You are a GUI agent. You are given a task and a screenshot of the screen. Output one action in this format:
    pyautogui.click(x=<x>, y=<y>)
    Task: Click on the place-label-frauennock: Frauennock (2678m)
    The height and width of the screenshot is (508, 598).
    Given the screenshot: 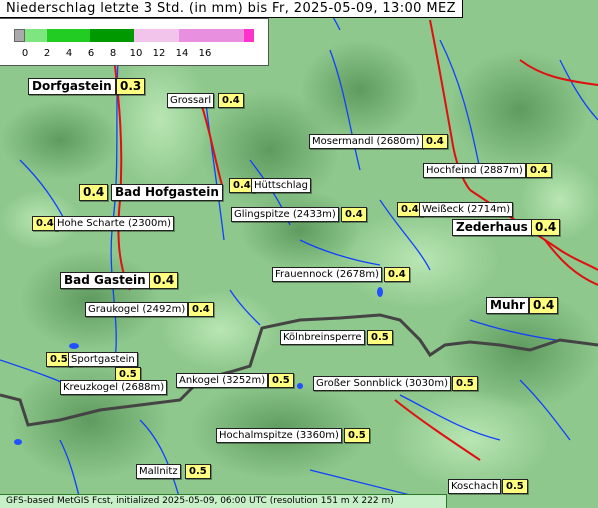 What is the action you would take?
    pyautogui.click(x=327, y=274)
    